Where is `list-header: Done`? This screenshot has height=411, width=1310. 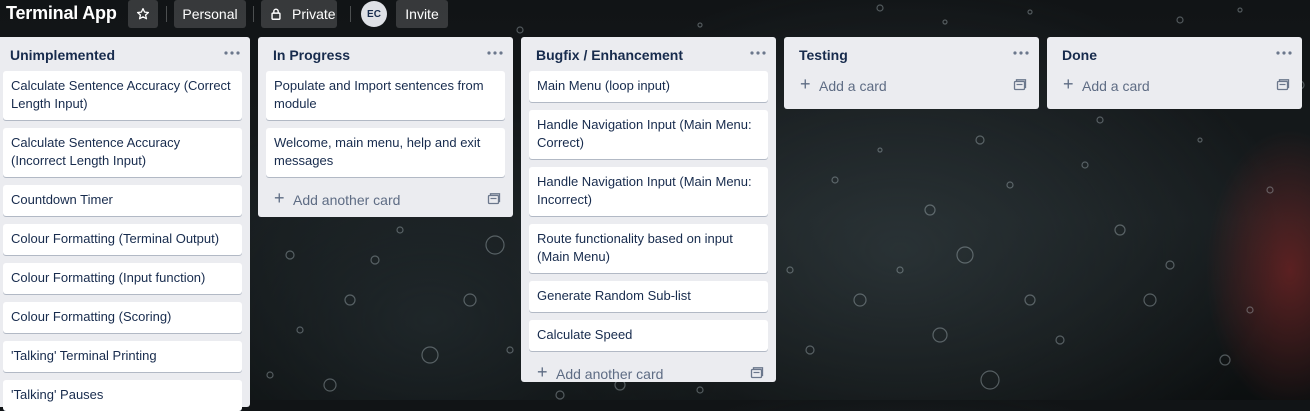 list-header: Done is located at coordinates (1174, 54).